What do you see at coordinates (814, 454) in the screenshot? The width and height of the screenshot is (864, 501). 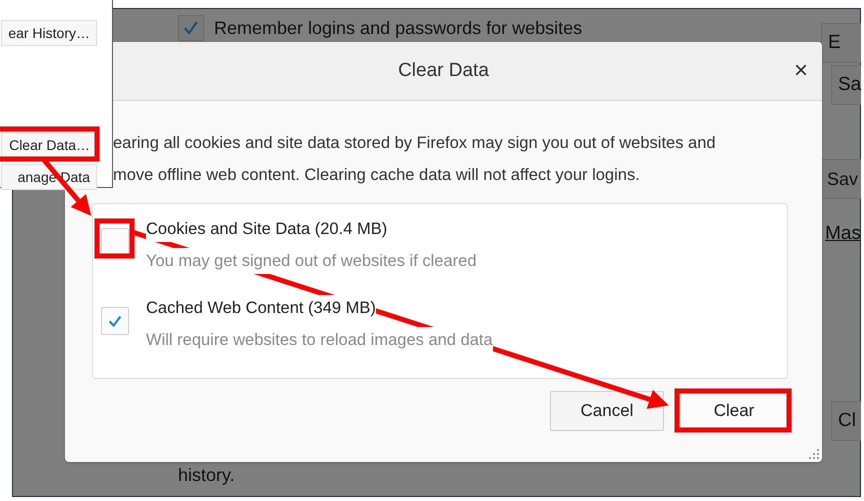 I see `resize-grip-icon` at bounding box center [814, 454].